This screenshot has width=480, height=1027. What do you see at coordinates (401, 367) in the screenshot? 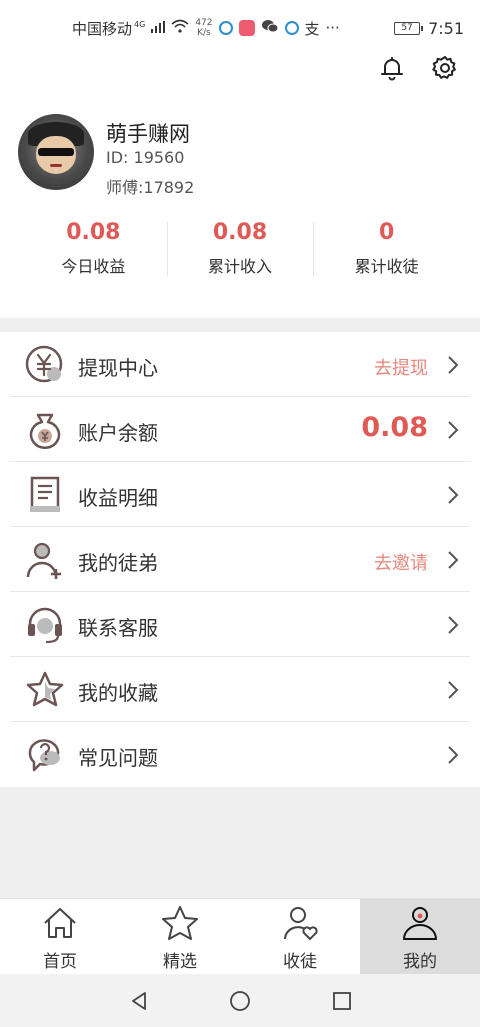
I see `withdraw-link: 去提现` at bounding box center [401, 367].